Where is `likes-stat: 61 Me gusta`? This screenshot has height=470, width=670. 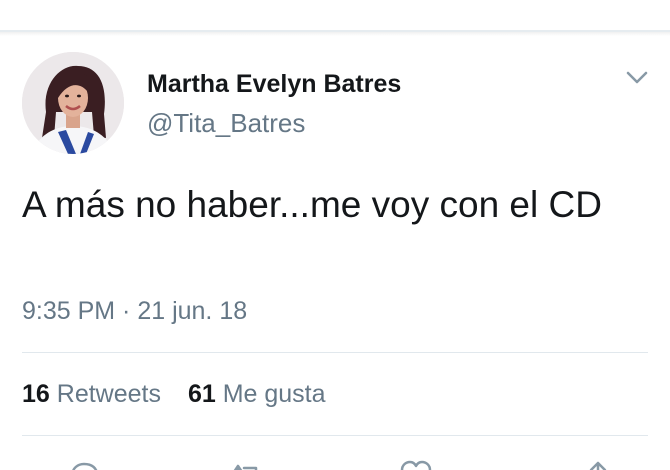 likes-stat: 61 Me gusta is located at coordinates (257, 394).